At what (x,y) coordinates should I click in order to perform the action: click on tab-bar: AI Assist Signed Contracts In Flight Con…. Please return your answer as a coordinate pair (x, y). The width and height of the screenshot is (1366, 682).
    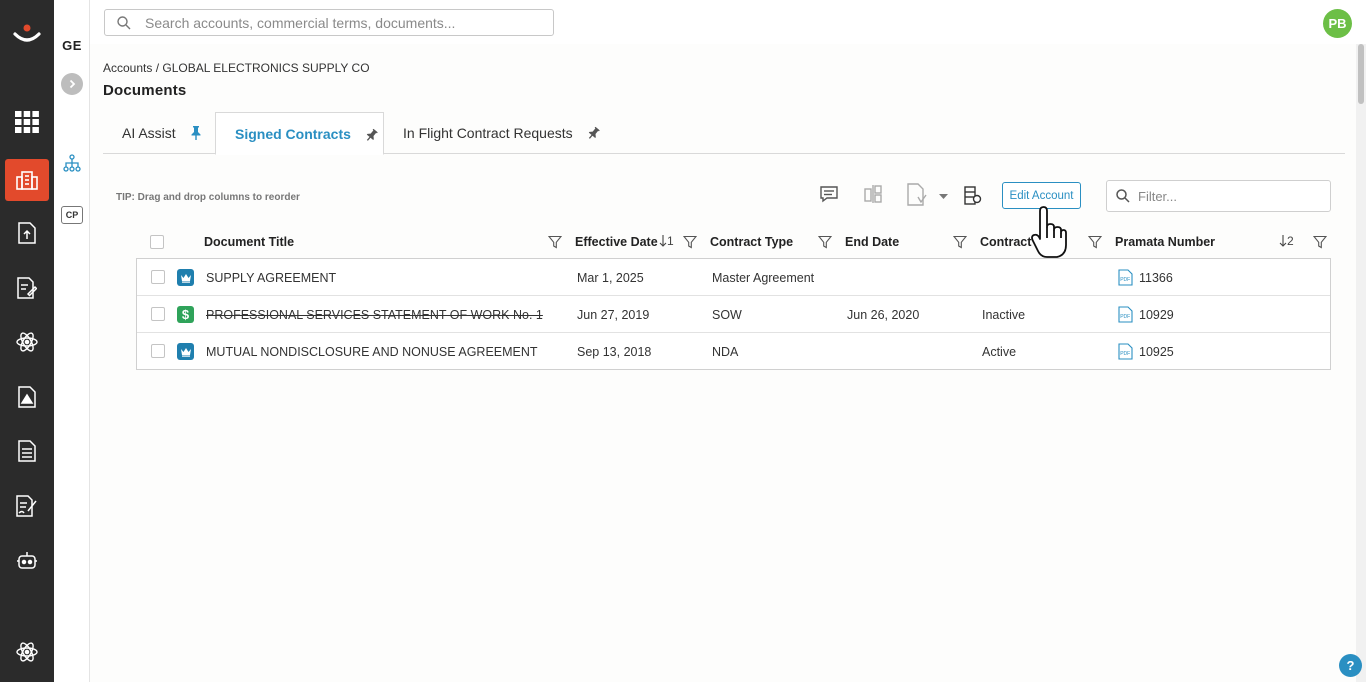
    Looking at the image, I should click on (724, 133).